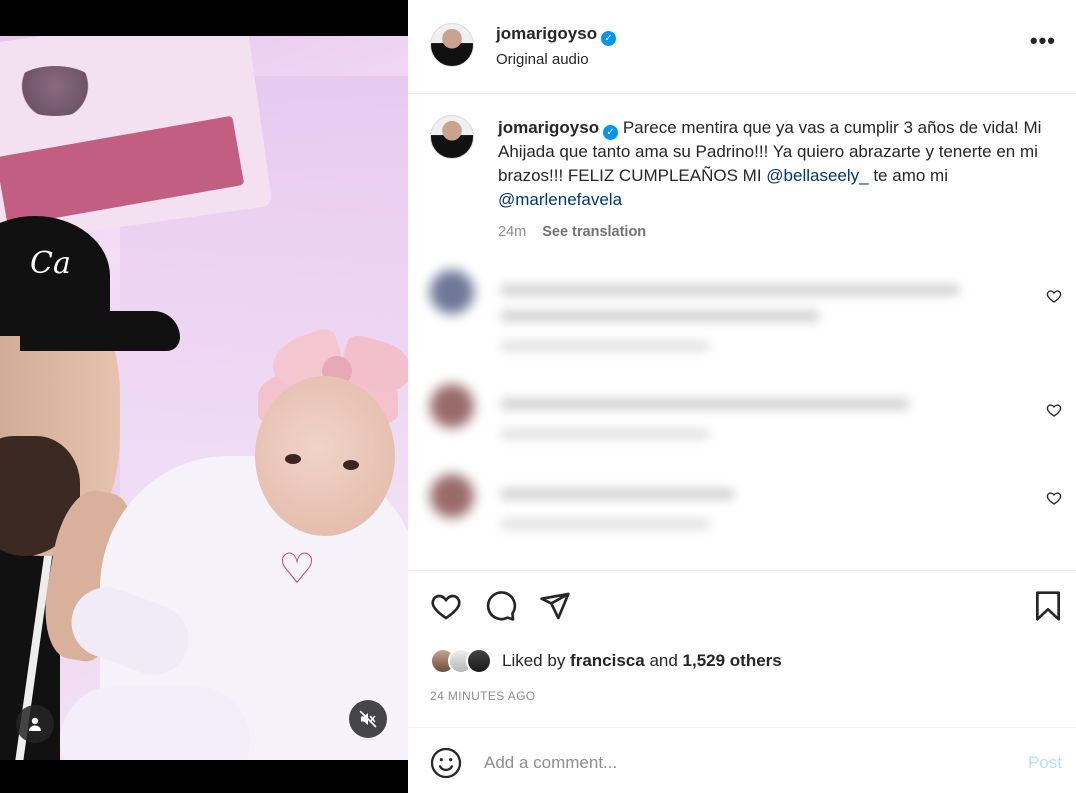 The image size is (1076, 793). I want to click on comment-bubble-icon, so click(501, 606).